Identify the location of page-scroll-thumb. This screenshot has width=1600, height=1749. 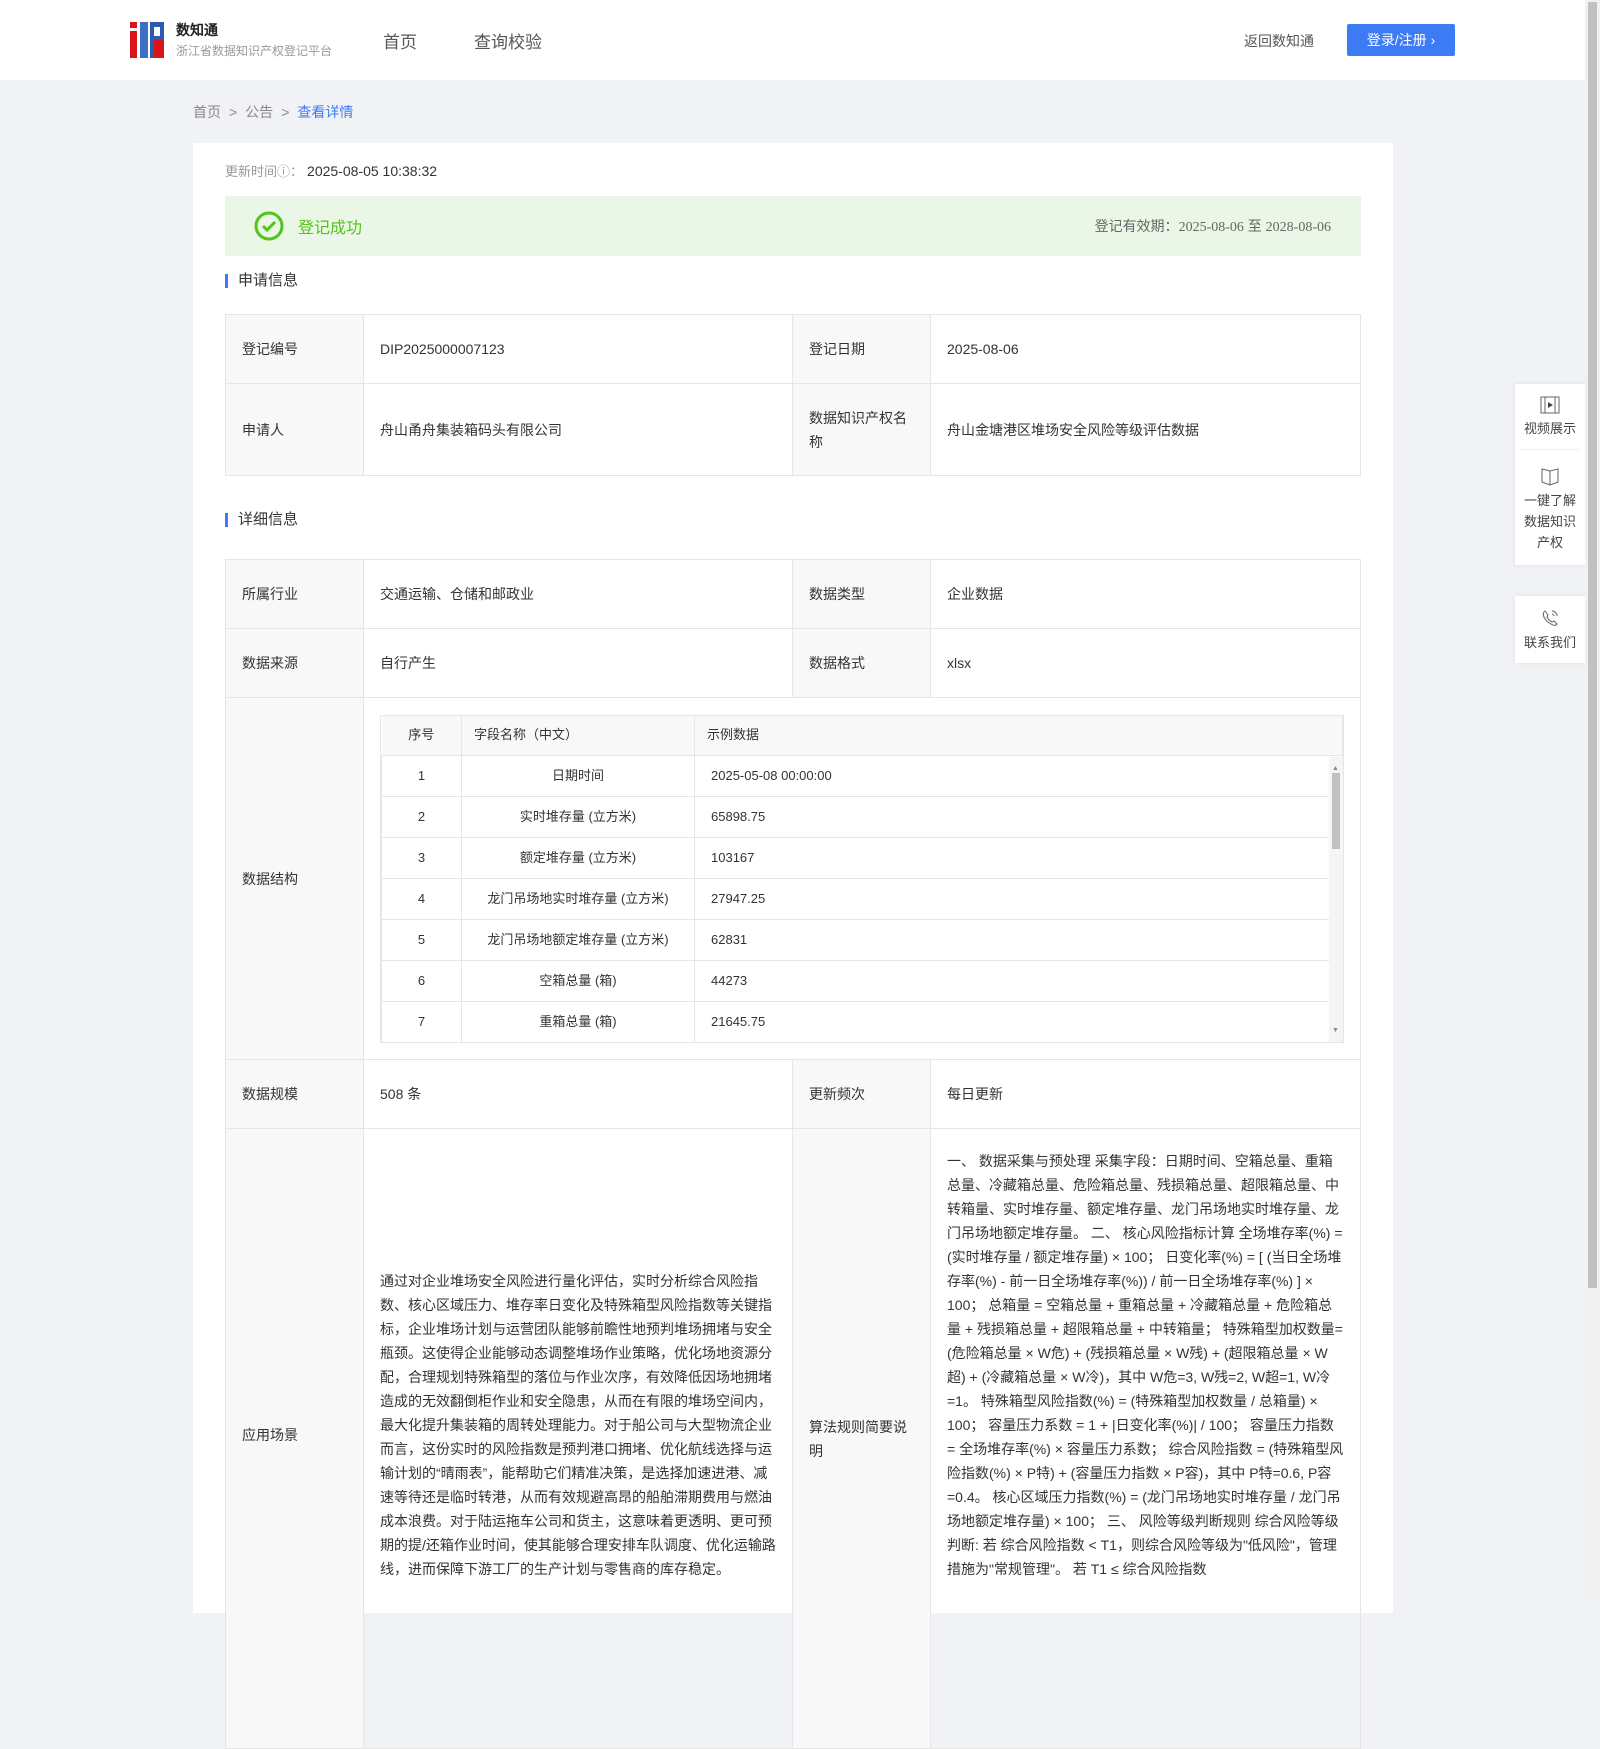
(1592, 645).